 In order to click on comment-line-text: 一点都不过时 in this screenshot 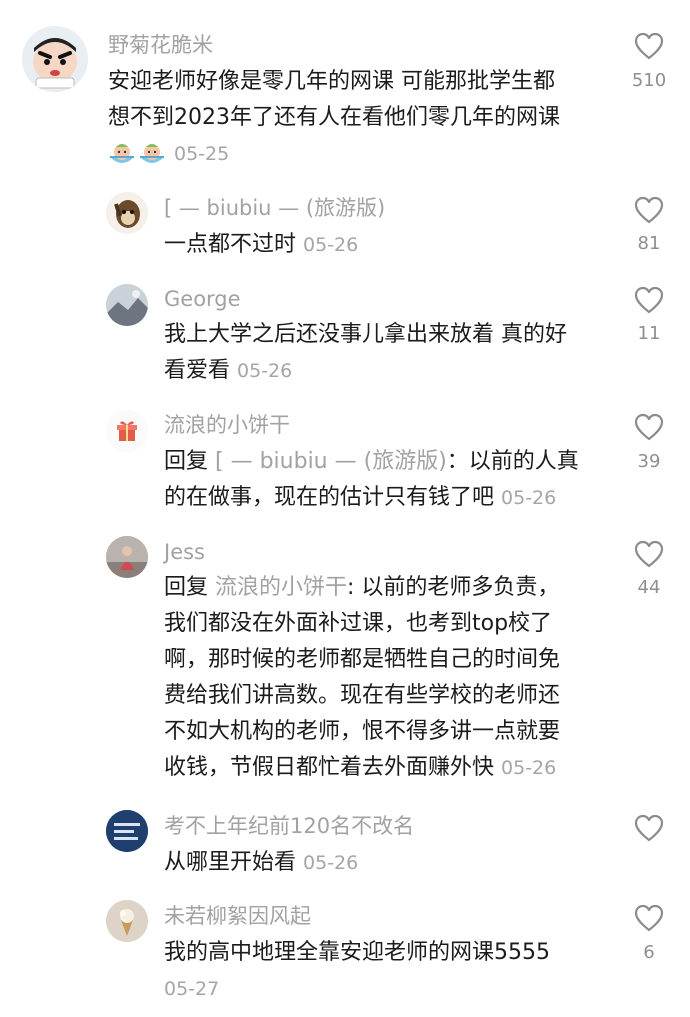, I will do `click(230, 244)`.